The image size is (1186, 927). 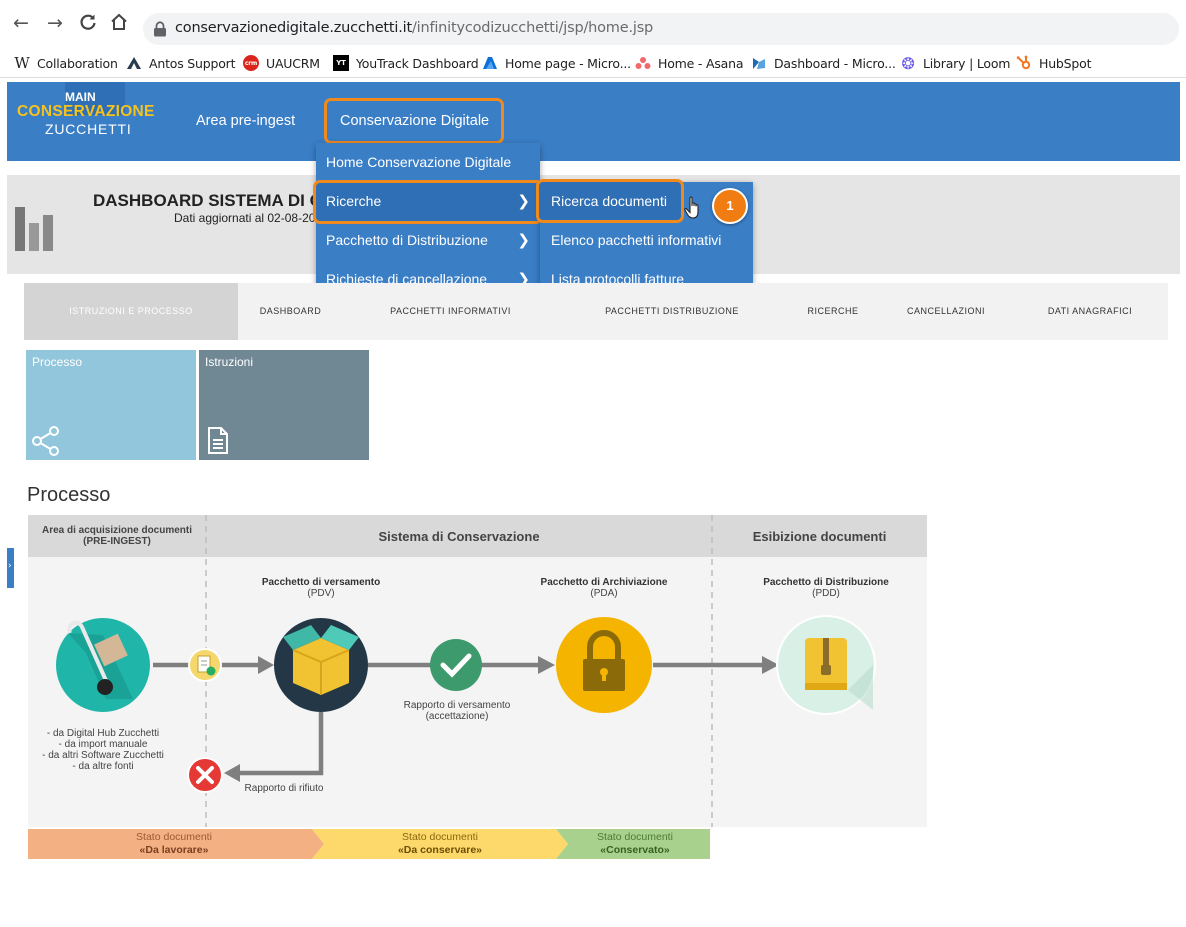 I want to click on pda-title: Pacchetto di Archiviazione, so click(x=604, y=582).